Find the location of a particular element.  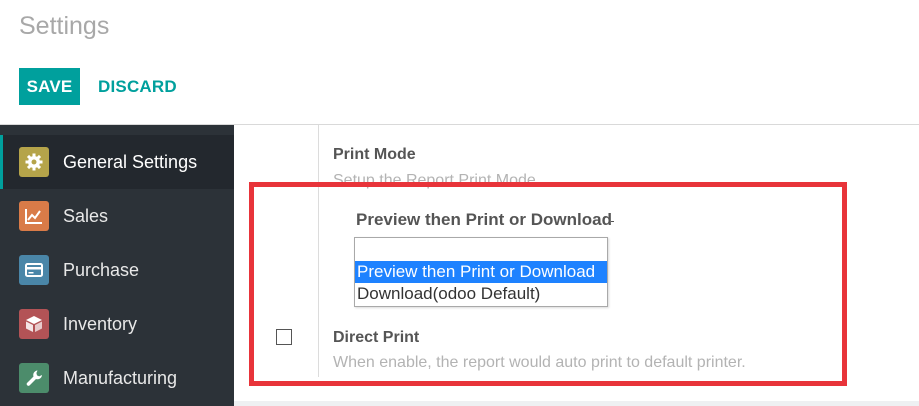

save-button: SAVE is located at coordinates (49, 86).